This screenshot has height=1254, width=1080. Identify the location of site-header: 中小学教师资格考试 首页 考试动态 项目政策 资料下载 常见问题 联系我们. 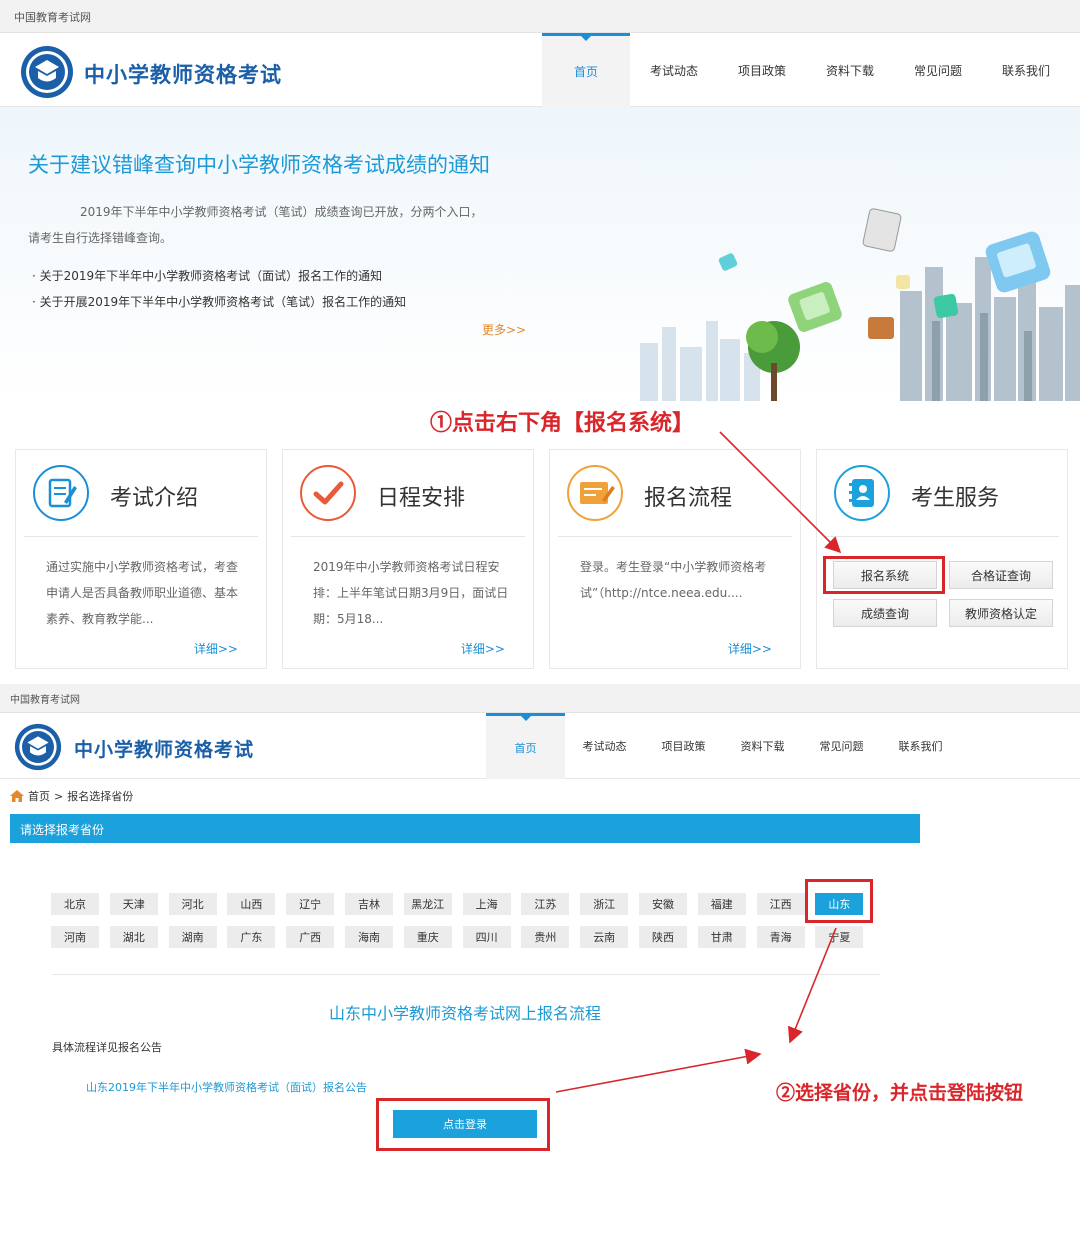
(540, 746).